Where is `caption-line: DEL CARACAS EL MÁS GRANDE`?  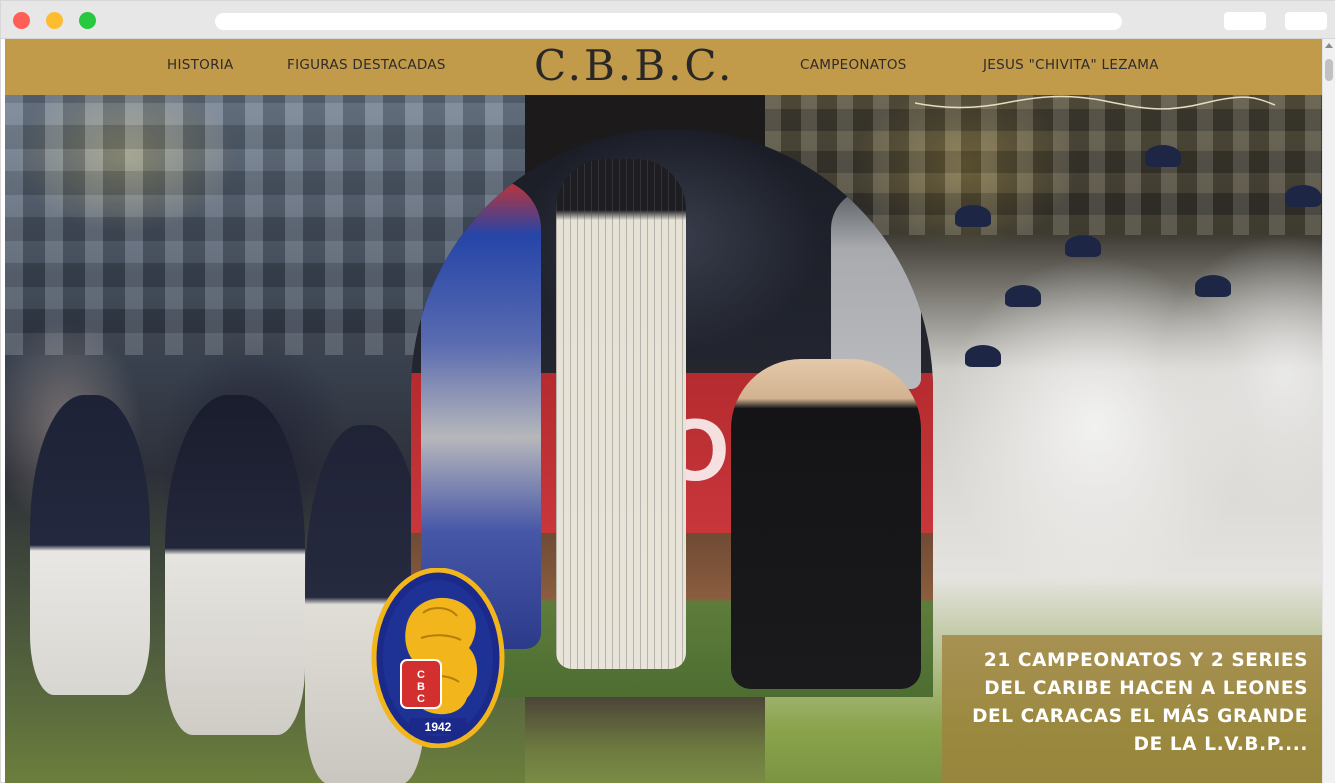 caption-line: DEL CARACAS EL MÁS GRANDE is located at coordinates (1140, 716).